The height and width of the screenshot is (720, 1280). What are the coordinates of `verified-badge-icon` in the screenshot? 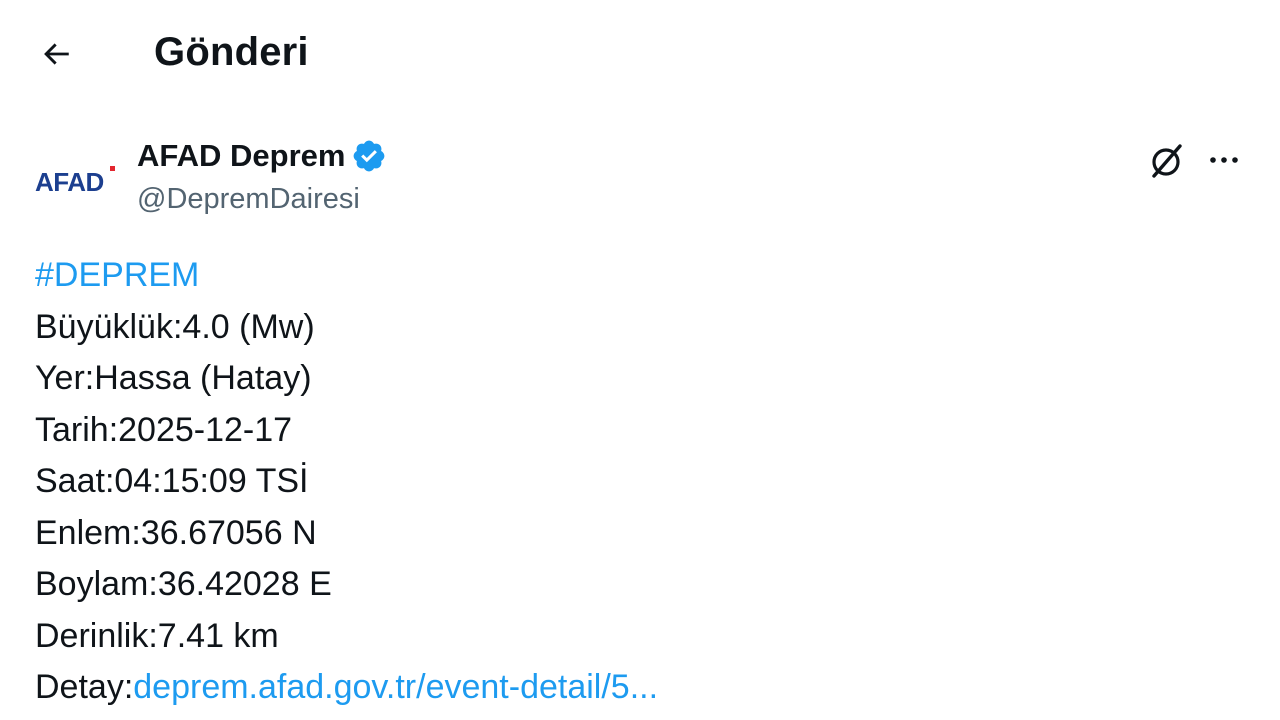 It's located at (369, 156).